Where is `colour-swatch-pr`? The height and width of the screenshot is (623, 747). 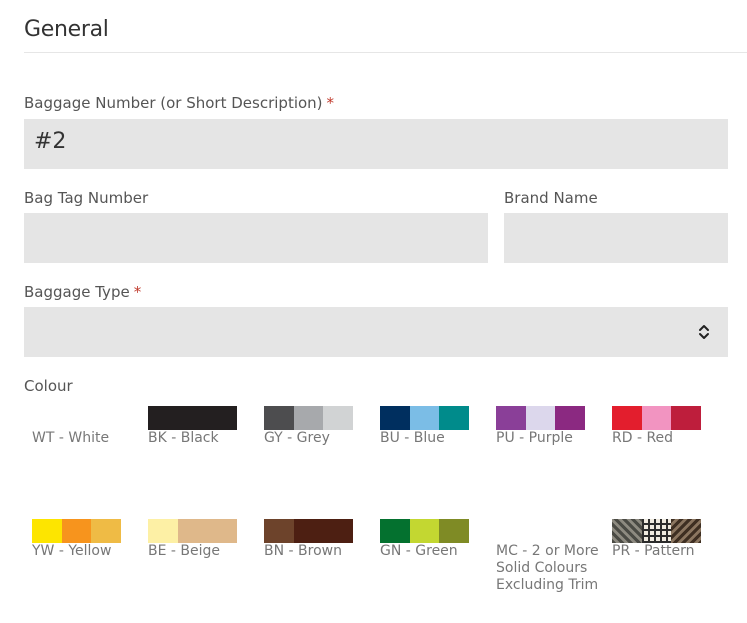
colour-swatch-pr is located at coordinates (657, 531).